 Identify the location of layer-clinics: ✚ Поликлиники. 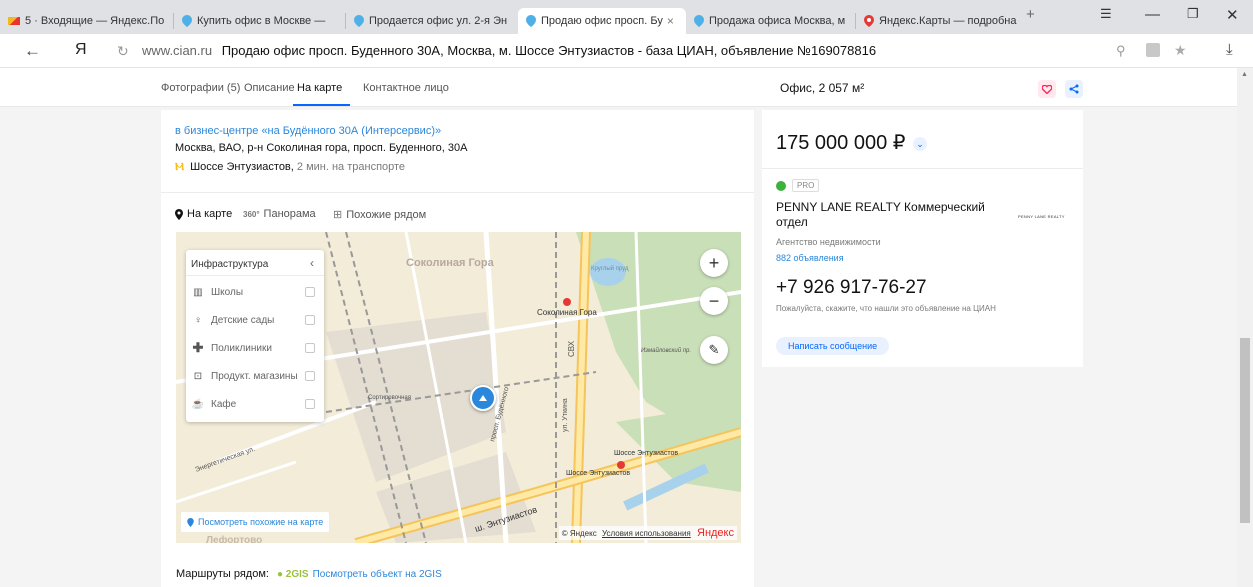
(255, 348).